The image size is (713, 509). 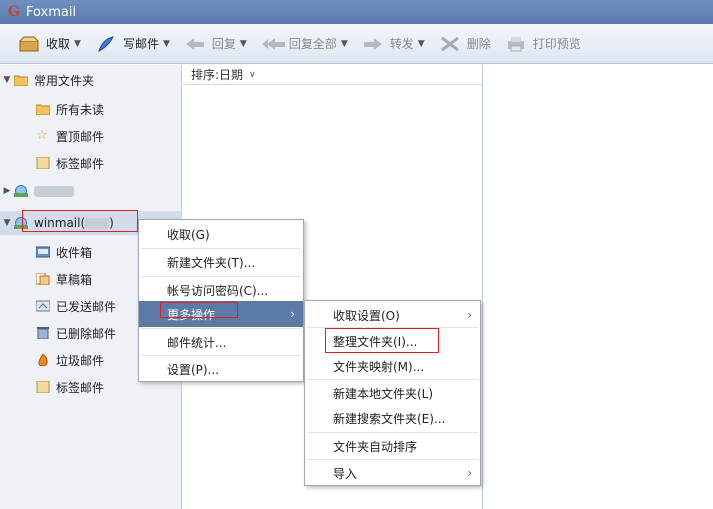 What do you see at coordinates (42, 135) in the screenshot?
I see `star-icon: ☆` at bounding box center [42, 135].